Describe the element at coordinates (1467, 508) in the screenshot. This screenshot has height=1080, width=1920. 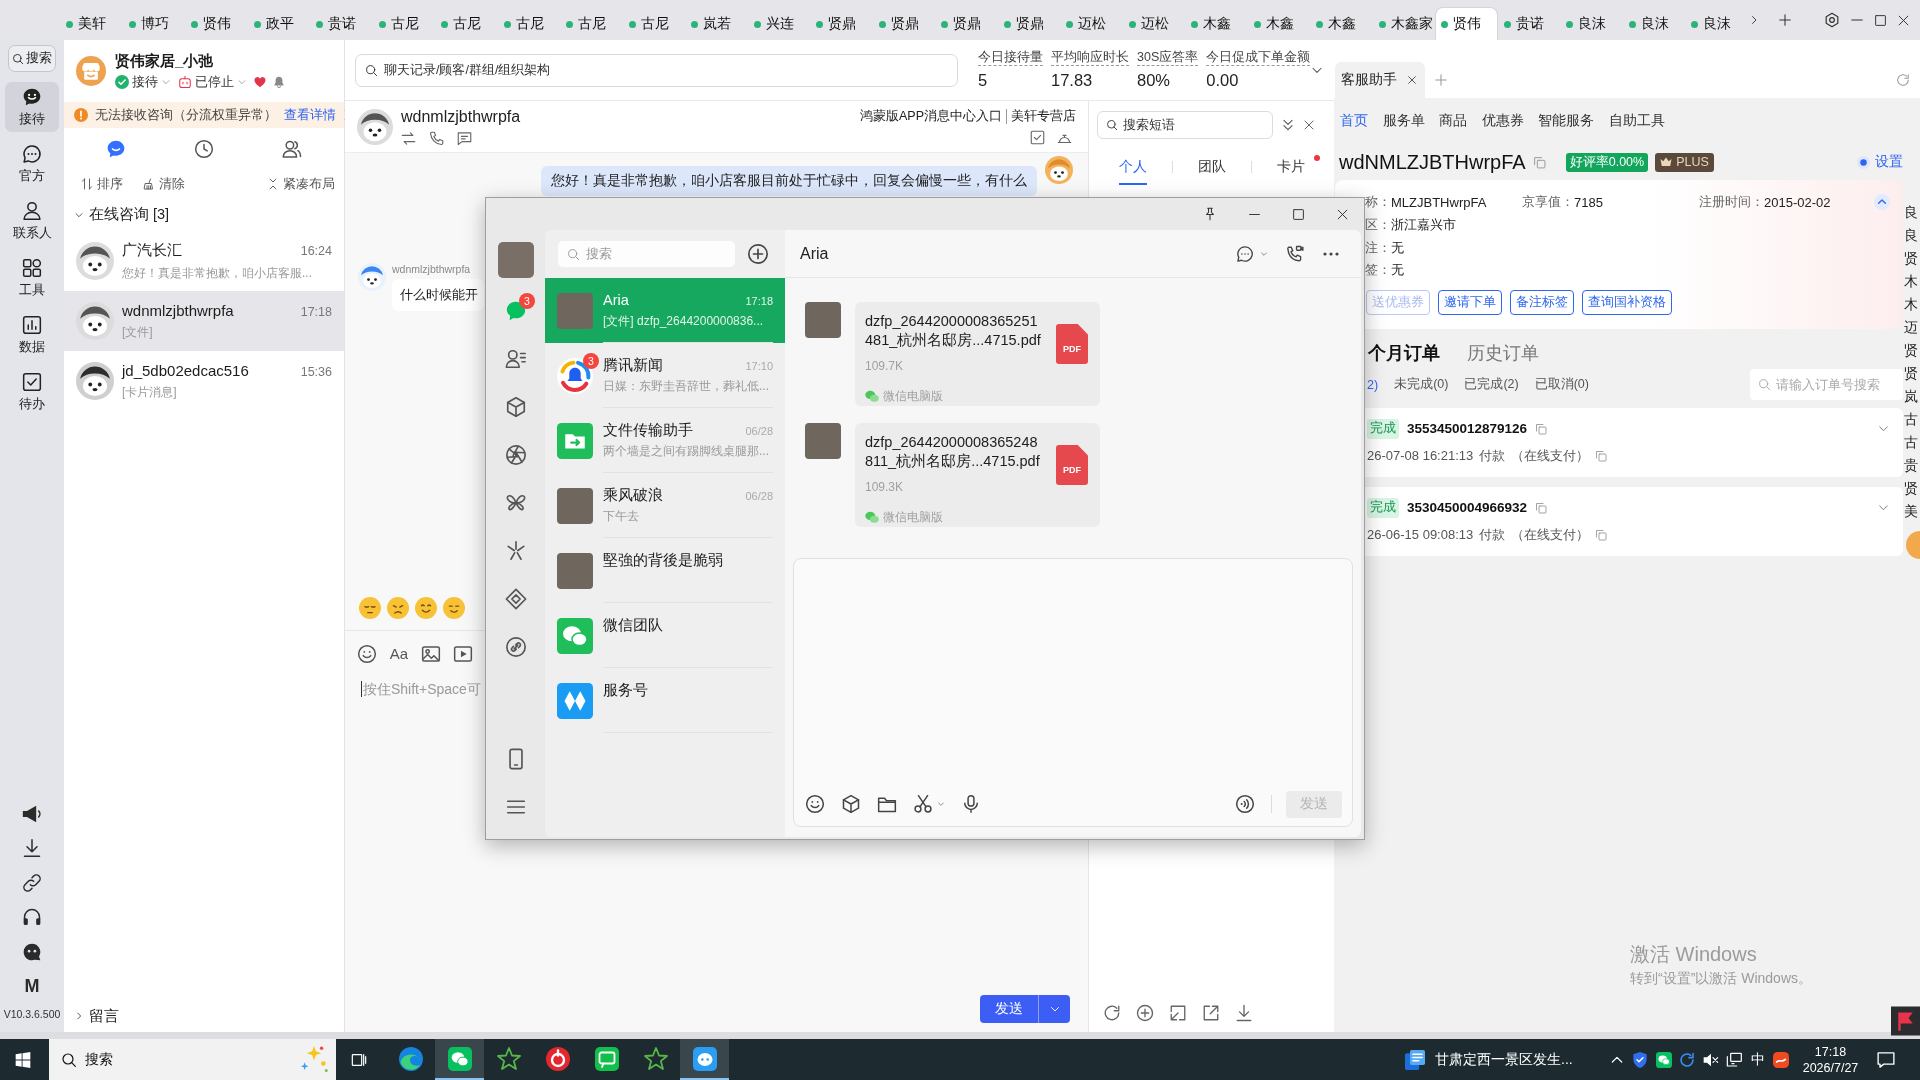
I see `order-number: 3530450004966932` at that location.